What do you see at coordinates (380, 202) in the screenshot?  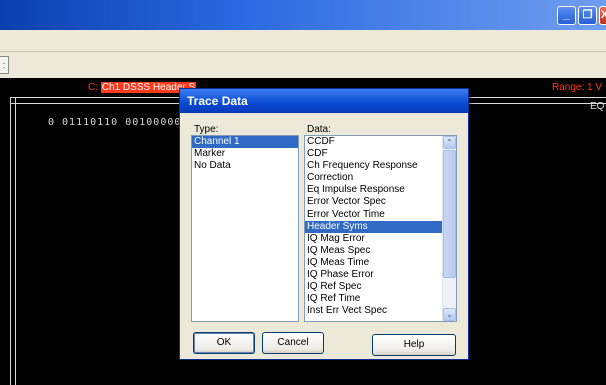 I see `list-item: Error Vector Spec` at bounding box center [380, 202].